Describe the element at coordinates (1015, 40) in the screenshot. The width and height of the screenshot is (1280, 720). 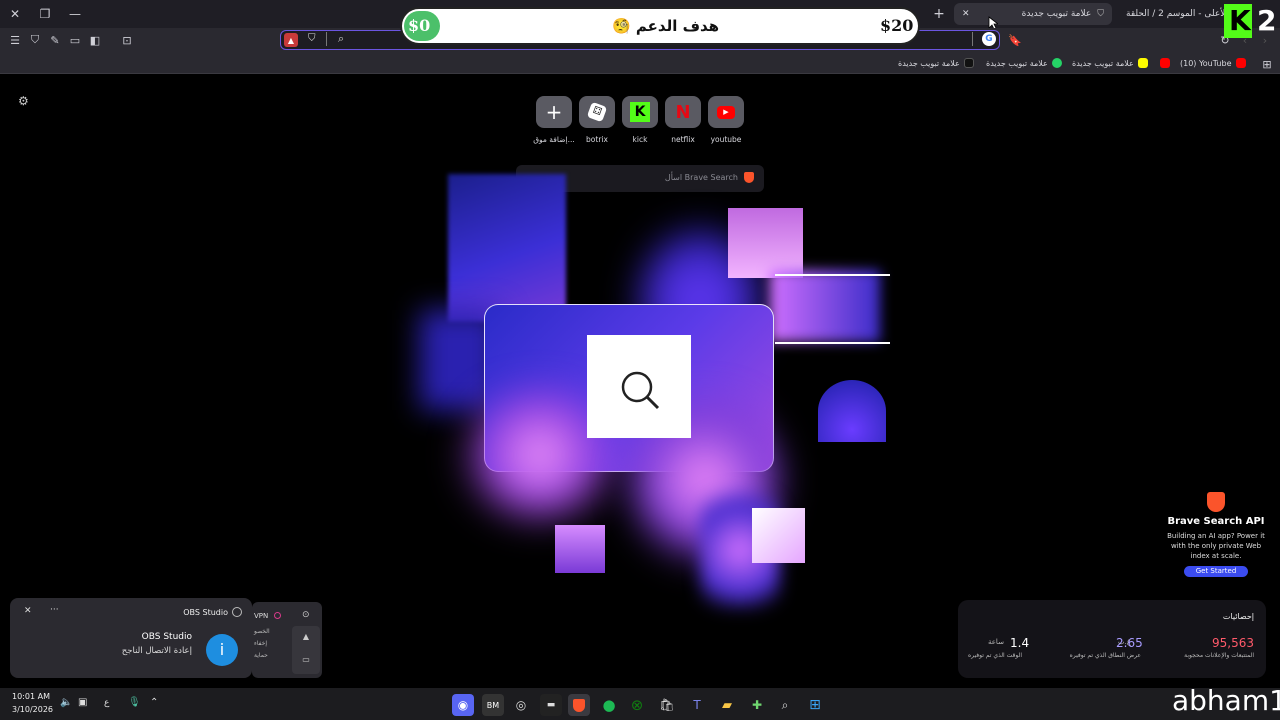
I see `bookmark-icon: 🔖` at that location.